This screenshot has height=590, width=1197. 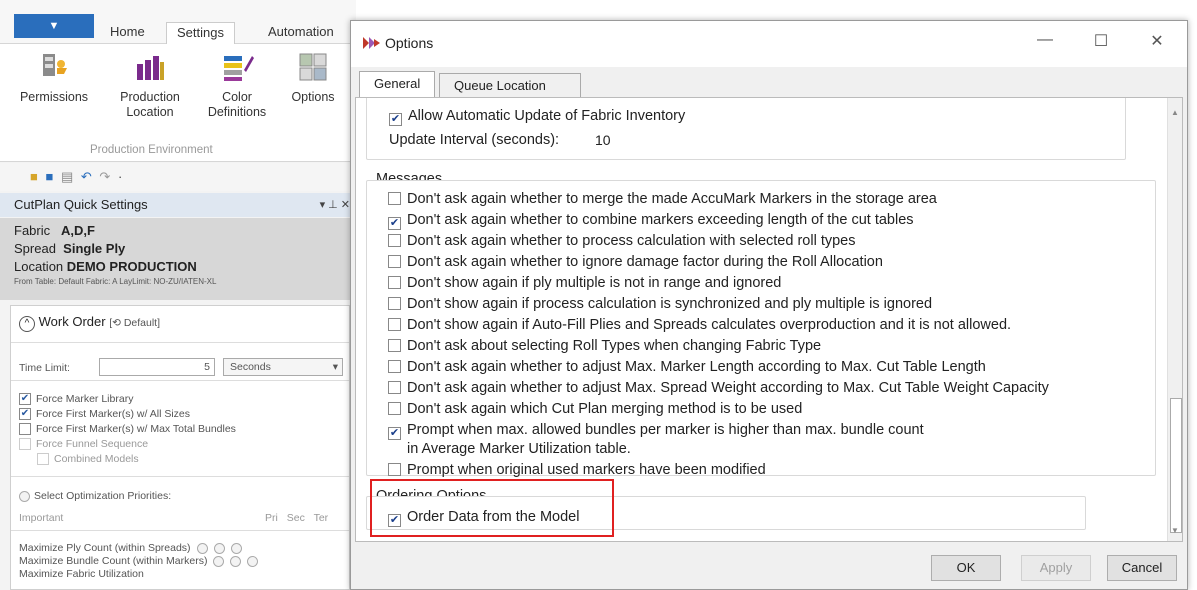 I want to click on ribbon-tab-bar: ▼ Home Settings Automation, so click(x=178, y=22).